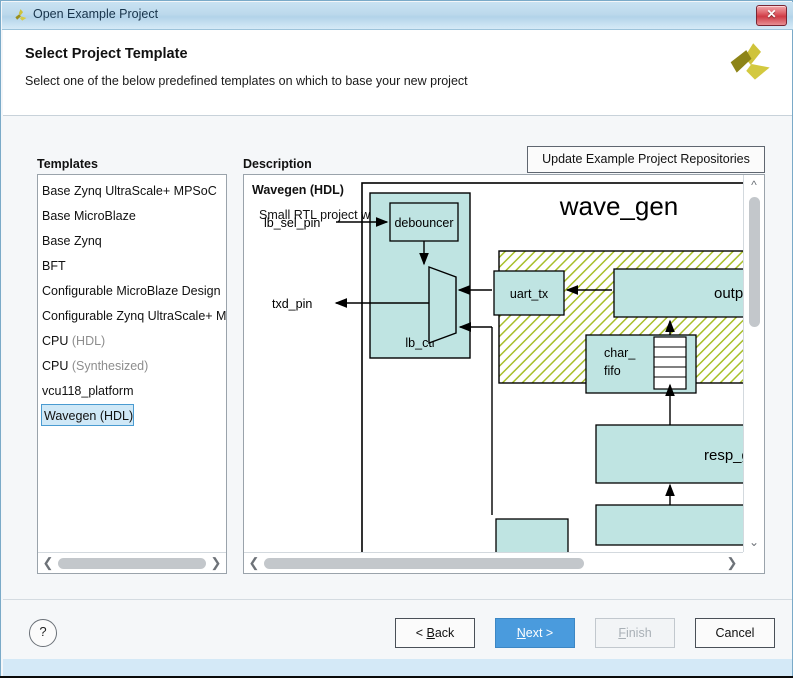 This screenshot has height=683, width=793. Describe the element at coordinates (110, 366) in the screenshot. I see `template-item-qualifier: (Synthesized)` at that location.